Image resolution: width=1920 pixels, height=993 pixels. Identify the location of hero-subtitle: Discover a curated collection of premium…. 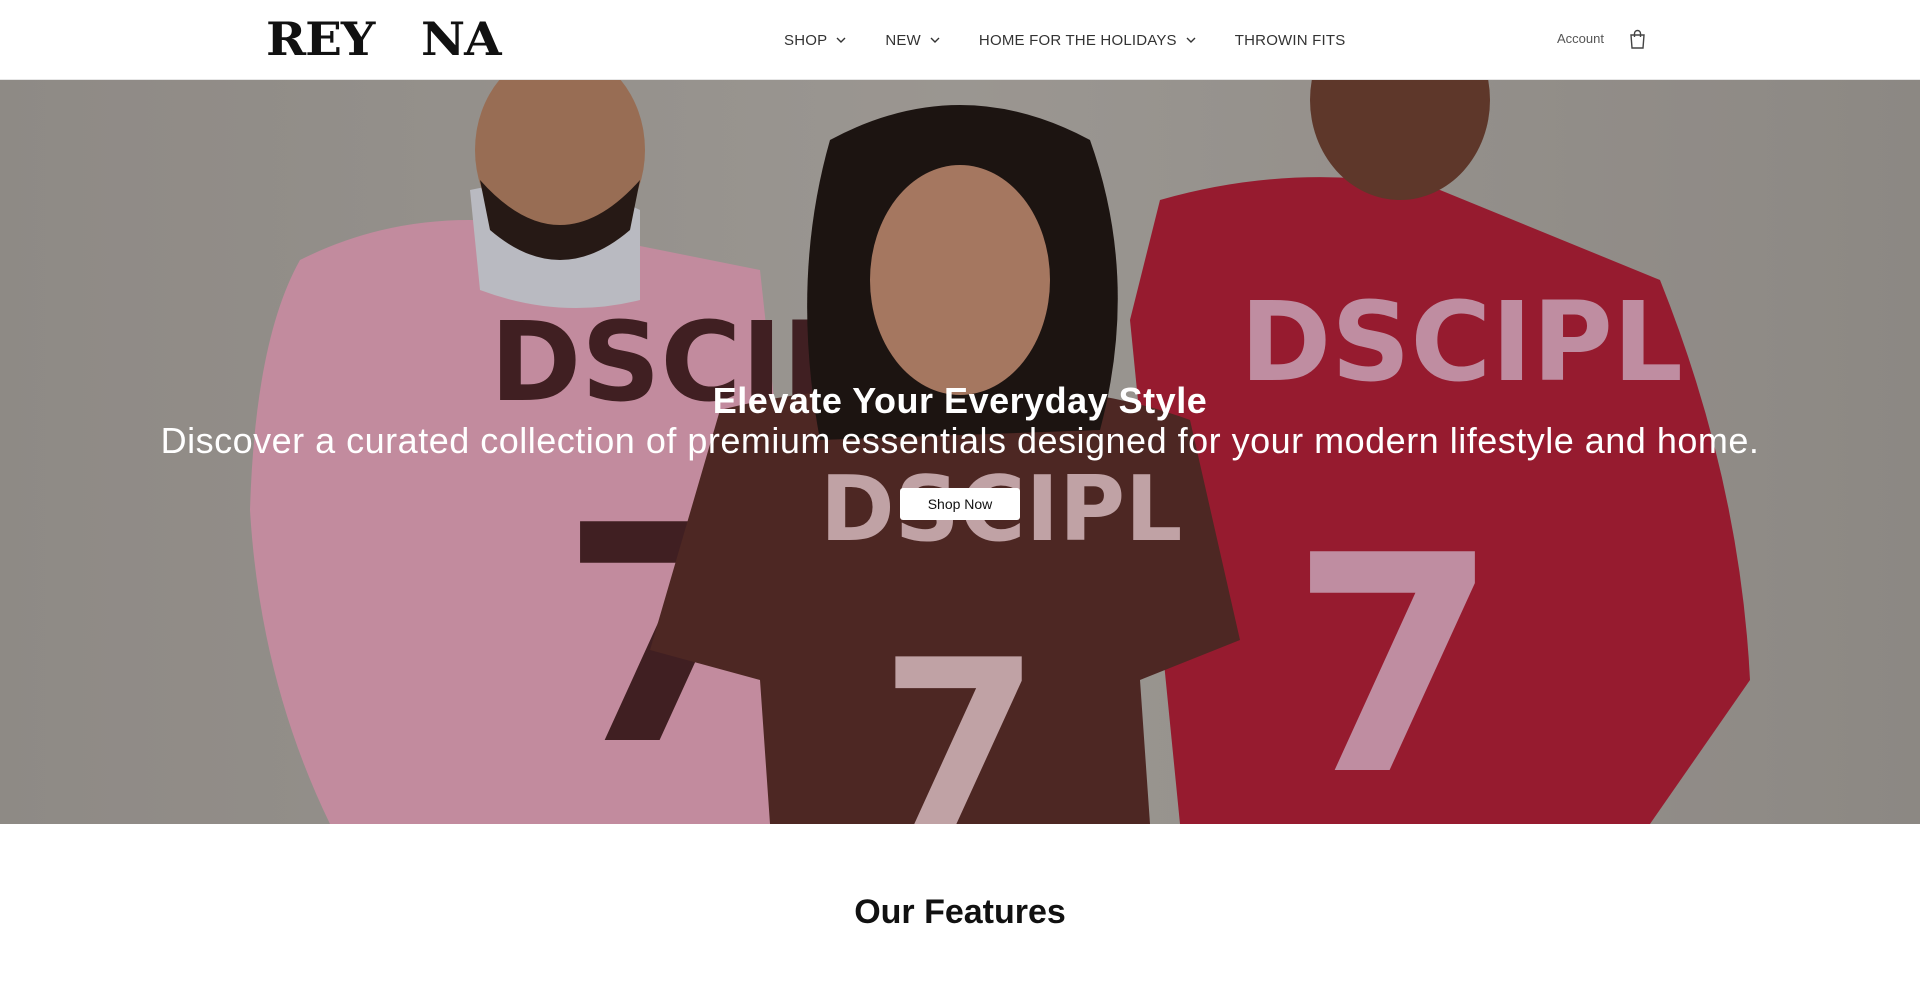
(960, 440).